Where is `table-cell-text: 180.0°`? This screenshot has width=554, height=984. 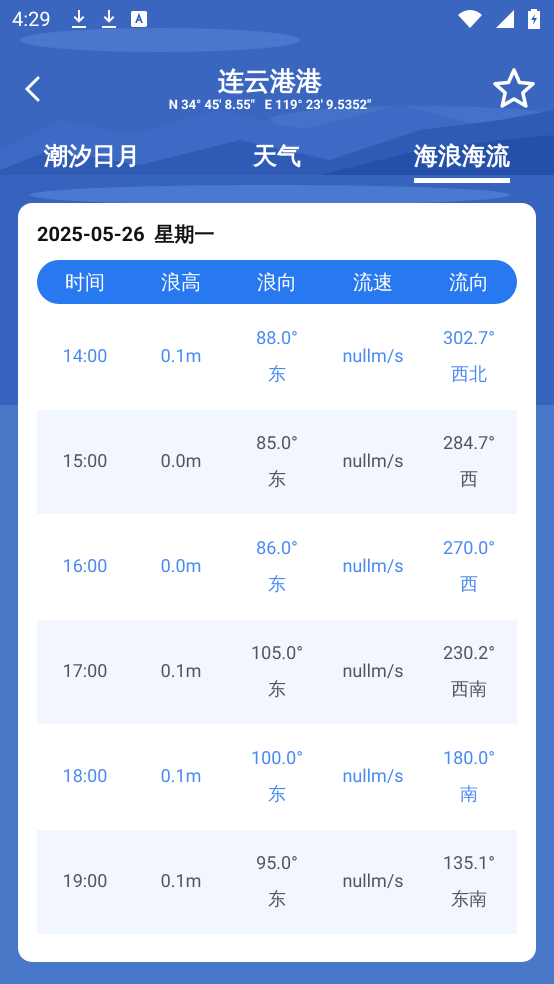
table-cell-text: 180.0° is located at coordinates (469, 759).